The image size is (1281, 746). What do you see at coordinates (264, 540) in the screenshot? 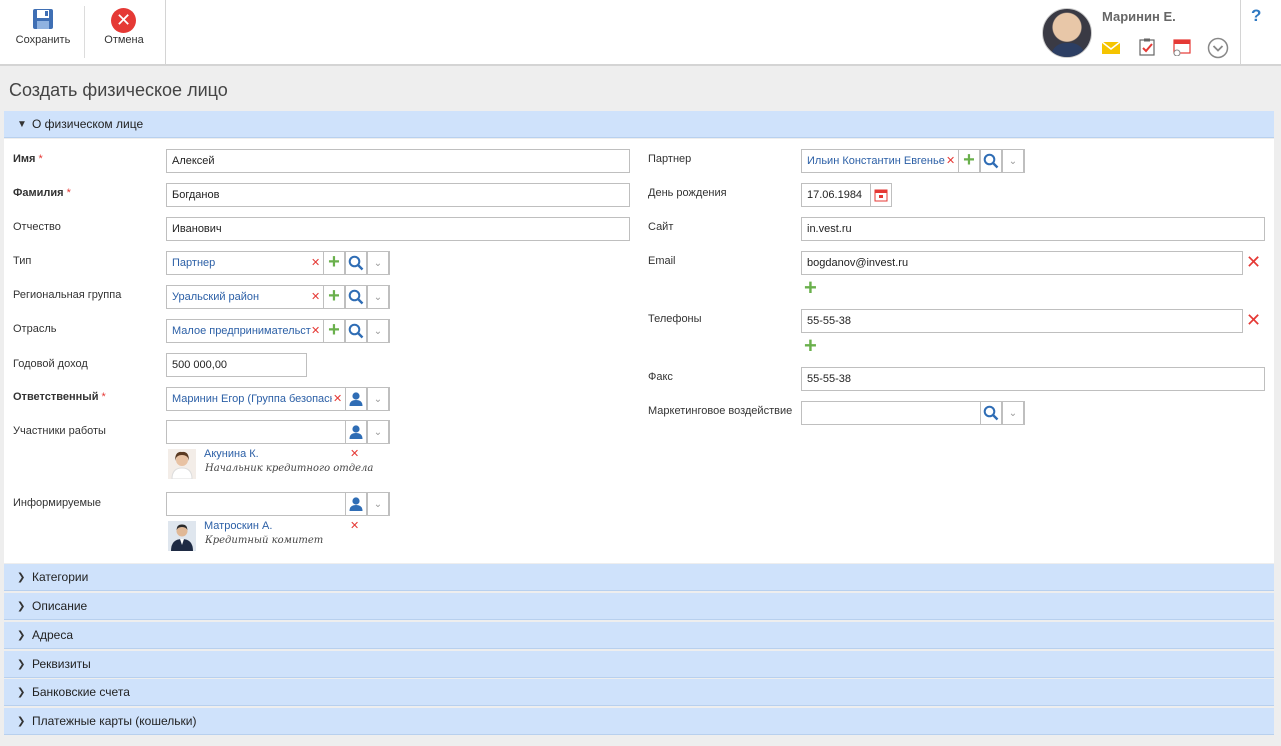
I see `informed-role: Кредитный комитет` at bounding box center [264, 540].